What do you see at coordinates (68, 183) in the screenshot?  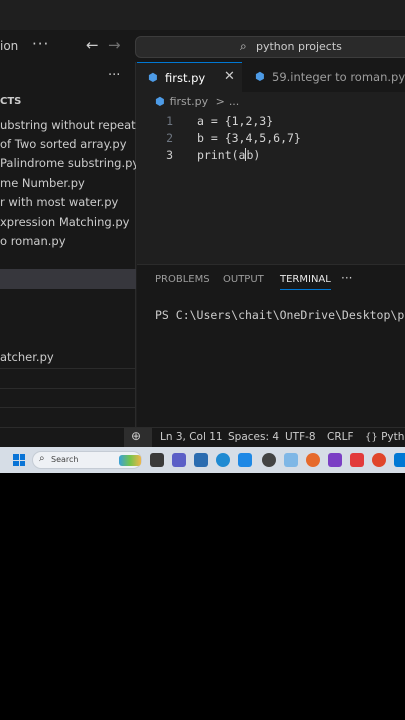 I see `file-item: me Number.py` at bounding box center [68, 183].